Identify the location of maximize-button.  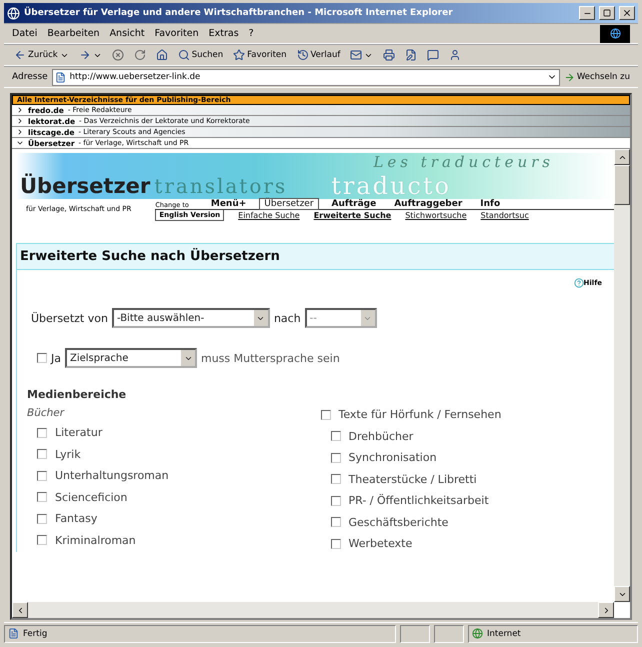
(607, 13).